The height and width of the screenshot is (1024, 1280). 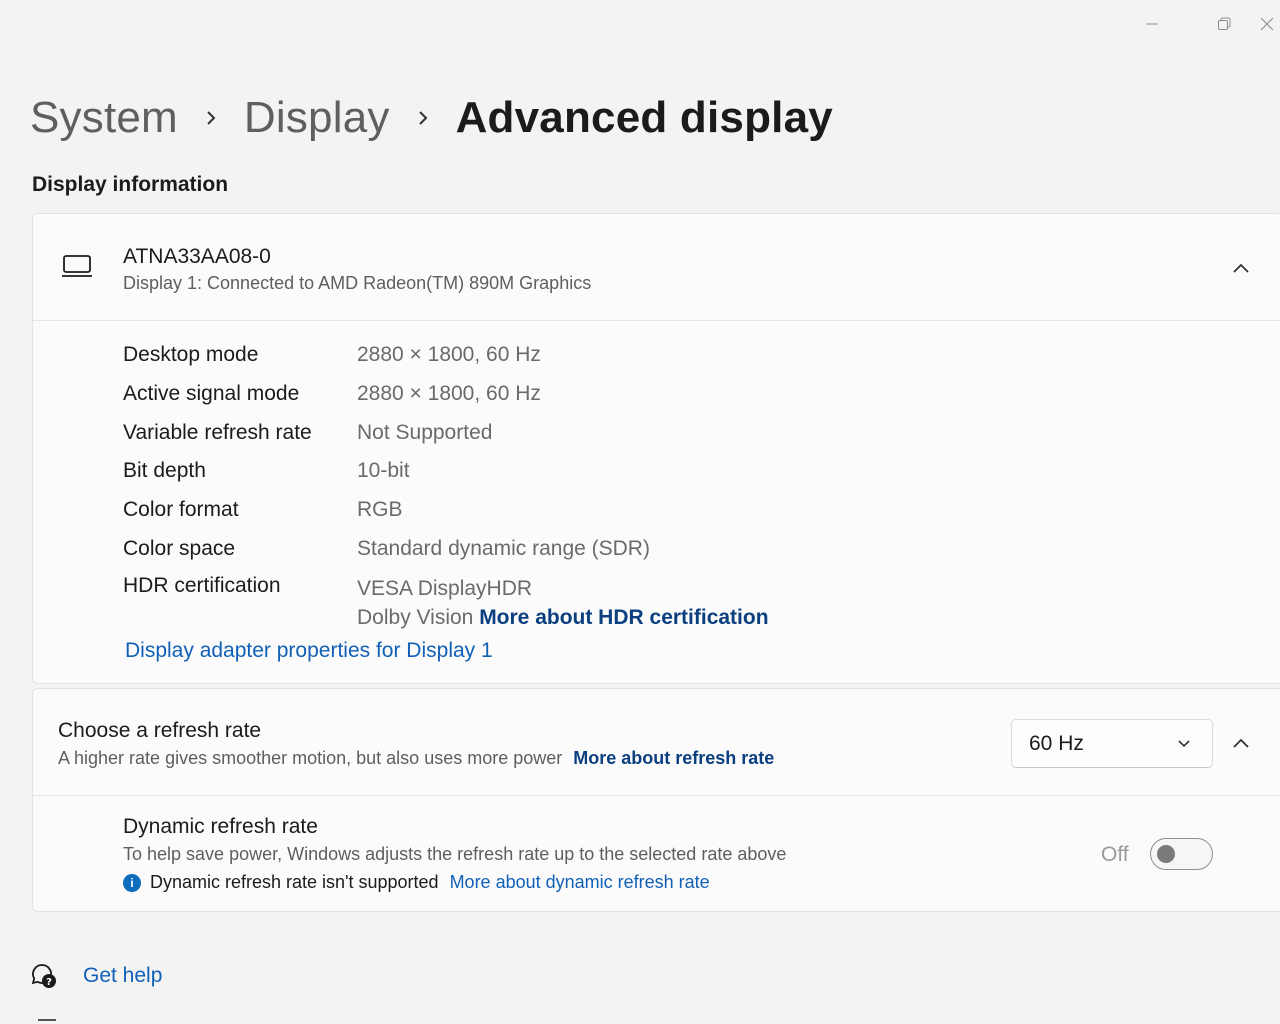 I want to click on info-row-bit-depth: Bit depth 10-bit, so click(x=446, y=471).